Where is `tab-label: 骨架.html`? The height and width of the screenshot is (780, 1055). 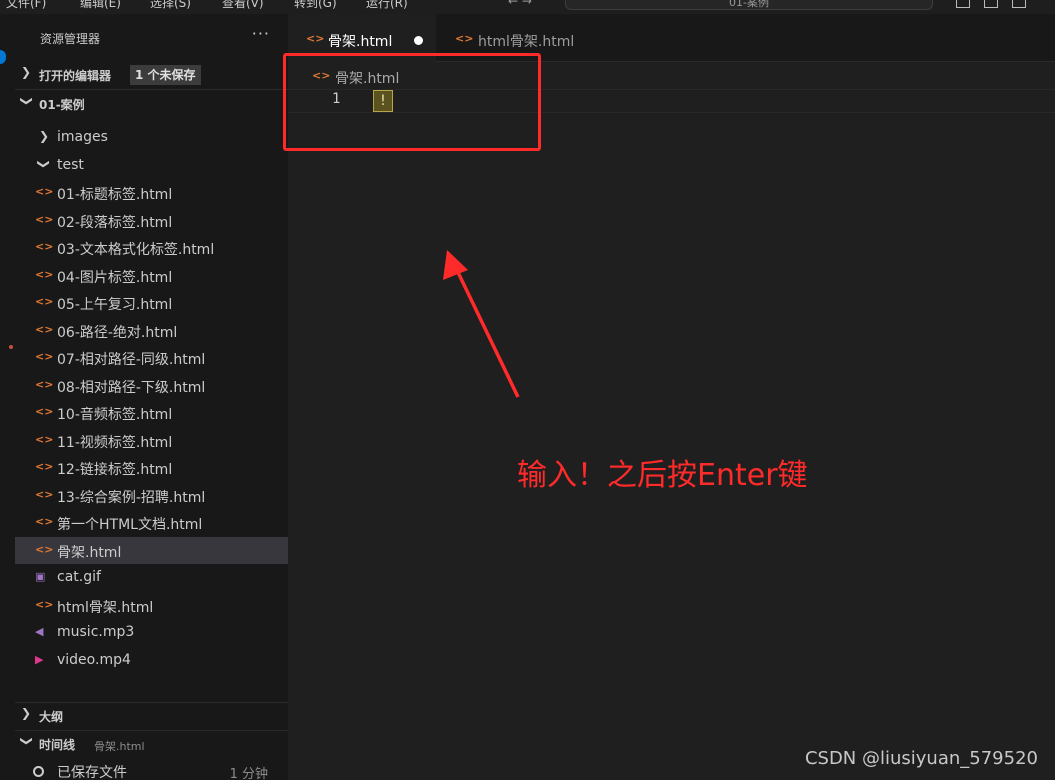
tab-label: 骨架.html is located at coordinates (360, 42).